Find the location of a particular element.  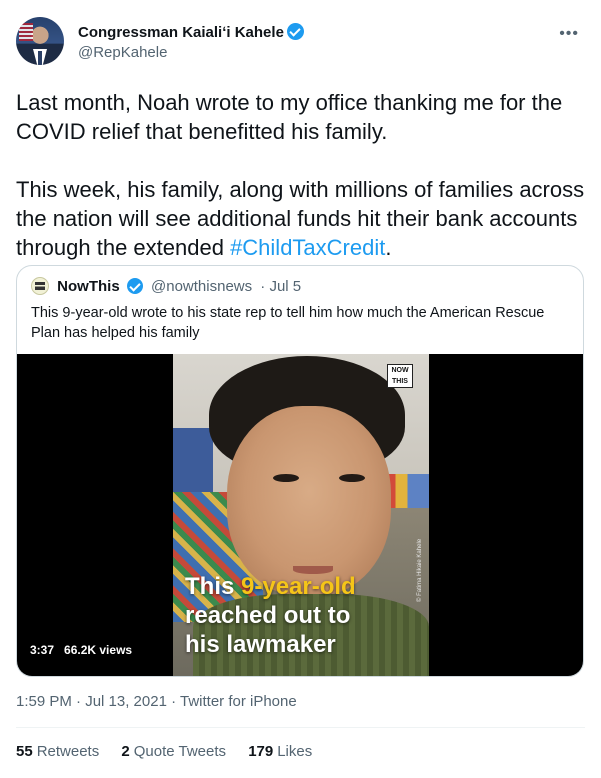

hashtag-link: #ChildTaxCredit is located at coordinates (307, 247).